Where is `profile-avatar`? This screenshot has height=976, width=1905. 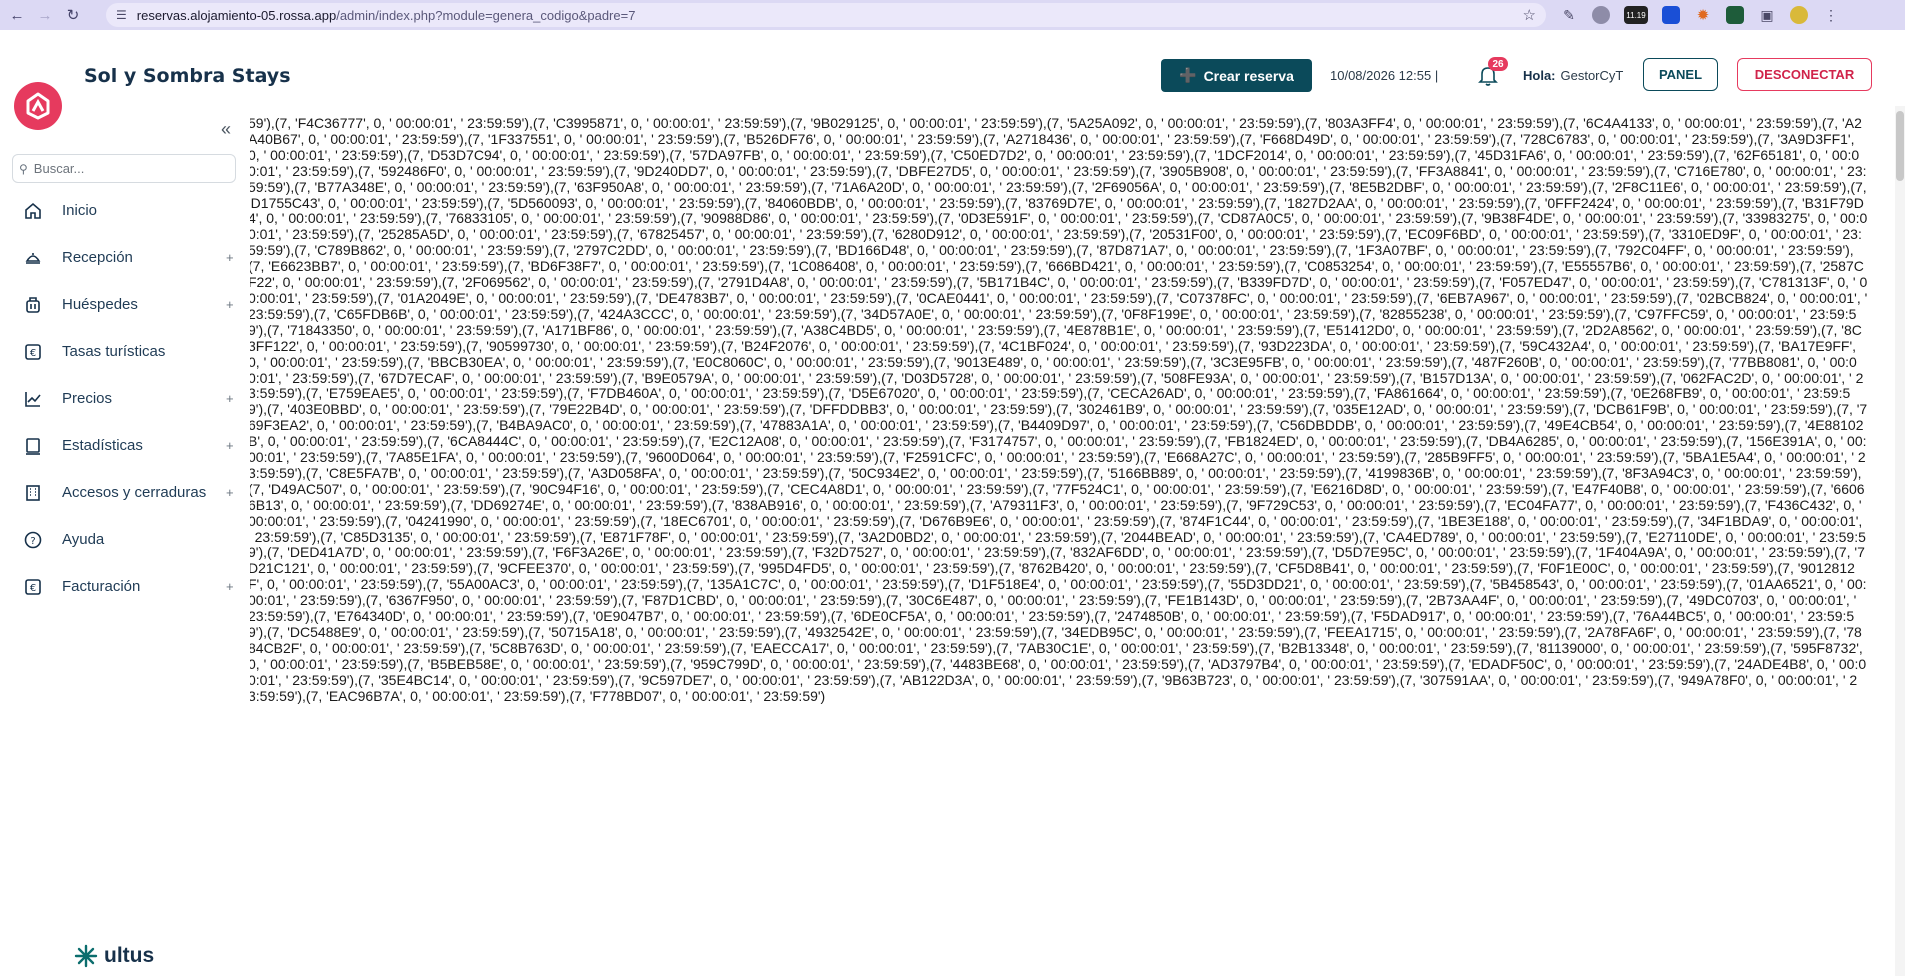
profile-avatar is located at coordinates (1799, 15).